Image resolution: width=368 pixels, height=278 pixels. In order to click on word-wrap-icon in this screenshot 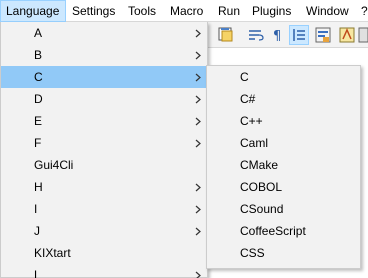, I will do `click(256, 35)`.